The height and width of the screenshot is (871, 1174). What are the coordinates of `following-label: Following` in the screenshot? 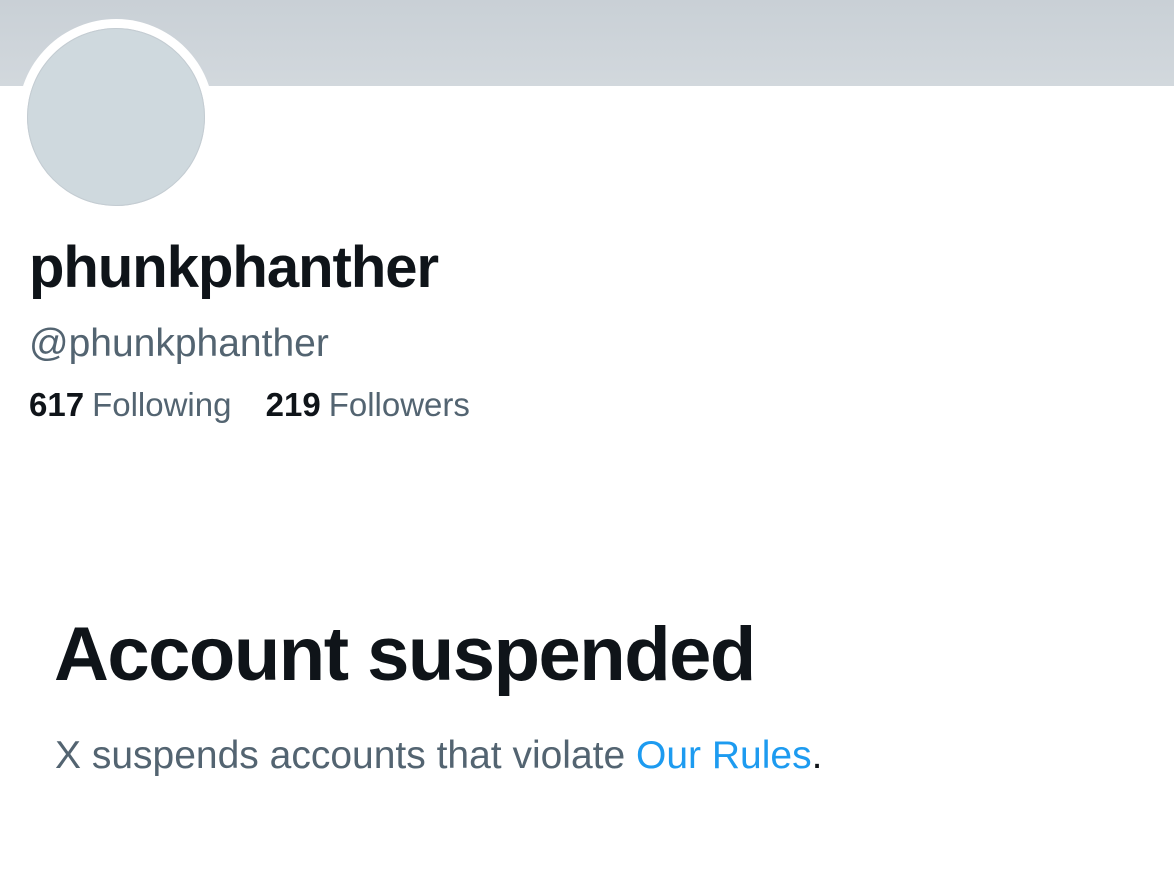 It's located at (162, 404).